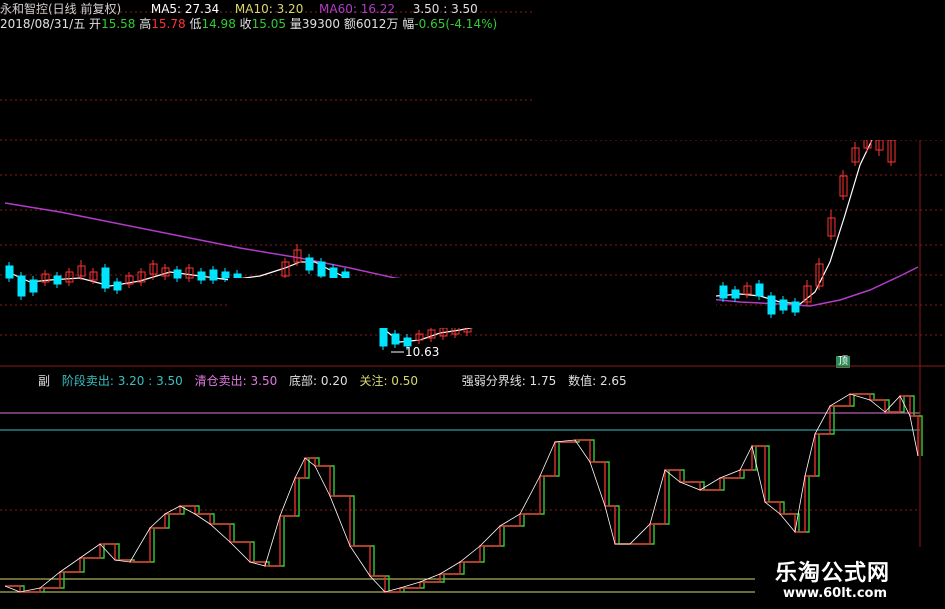  I want to click on low-value: 14.98, so click(218, 24).